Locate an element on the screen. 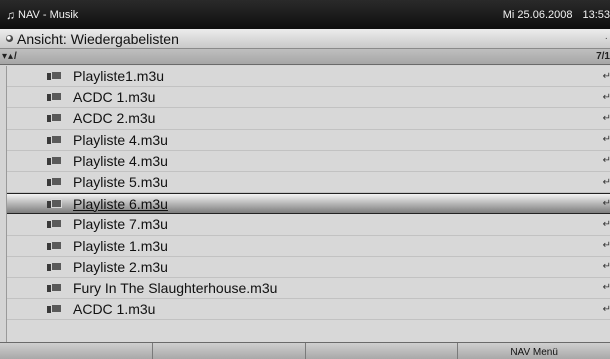  time-label: 13:53 is located at coordinates (596, 14).